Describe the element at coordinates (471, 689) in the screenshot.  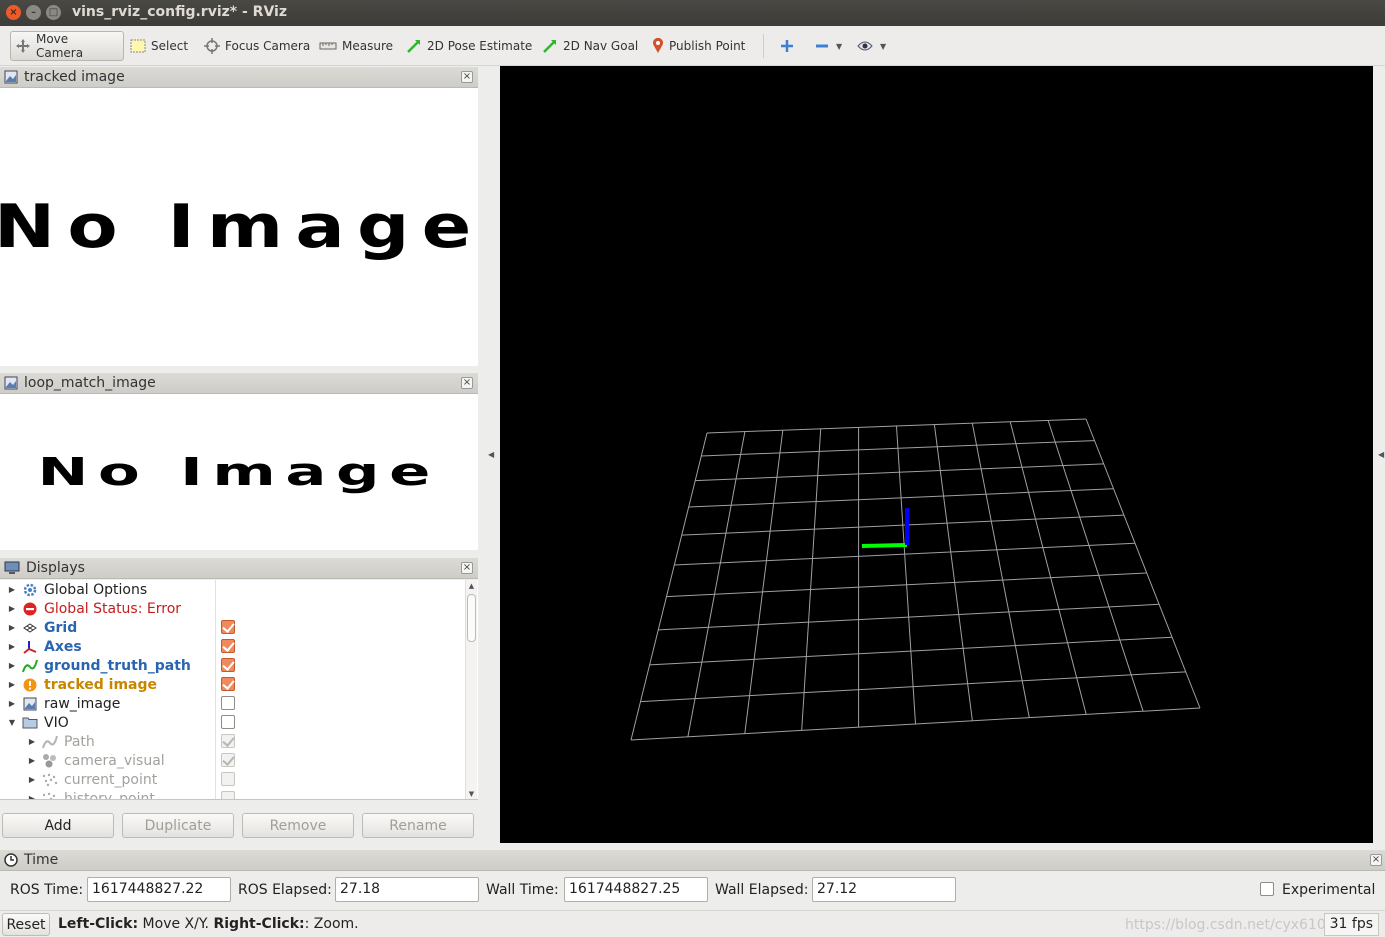
I see `displays-scrollbar: ▲ ▼` at that location.